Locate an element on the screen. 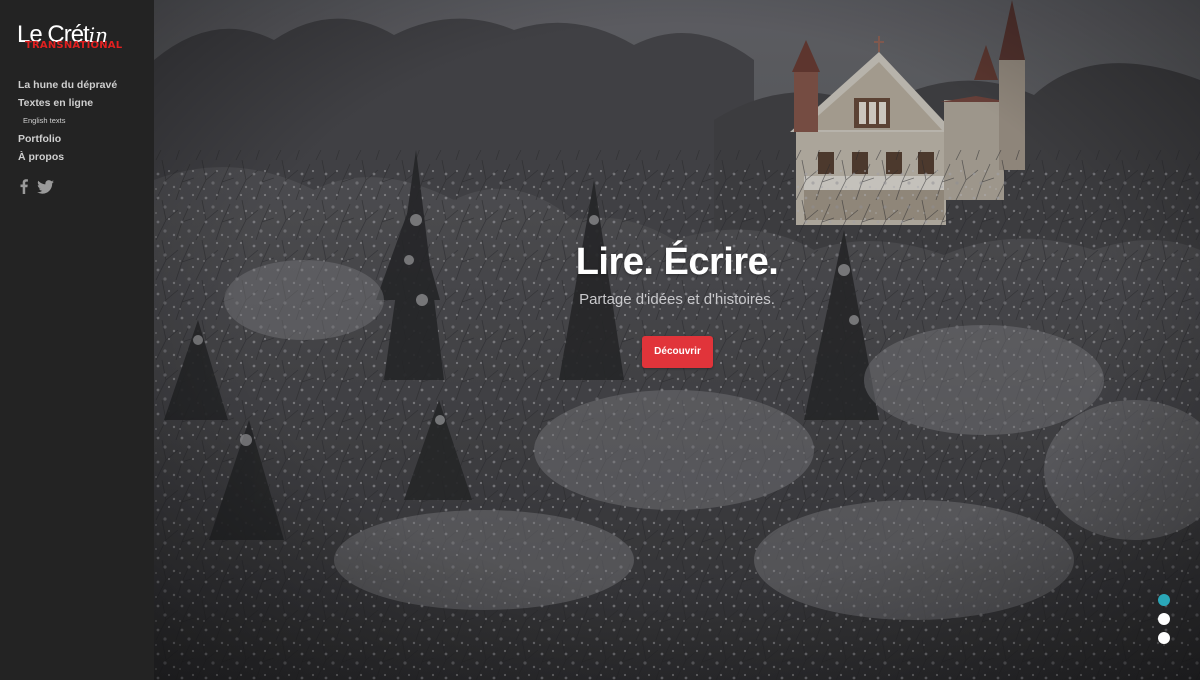 This screenshot has height=680, width=1200. facebook-icon is located at coordinates (24, 189).